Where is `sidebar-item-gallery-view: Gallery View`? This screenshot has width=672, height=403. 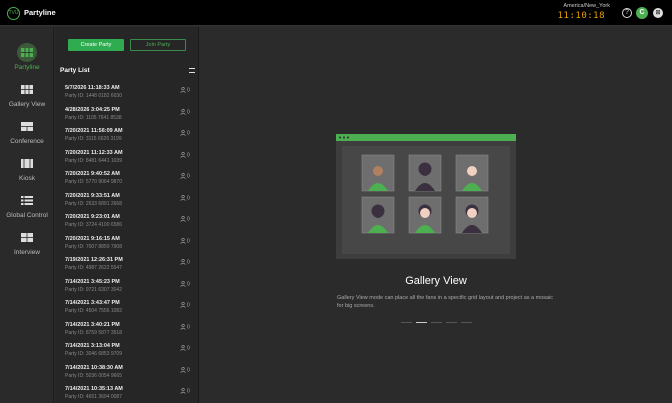
sidebar-item-gallery-view: Gallery View is located at coordinates (27, 92).